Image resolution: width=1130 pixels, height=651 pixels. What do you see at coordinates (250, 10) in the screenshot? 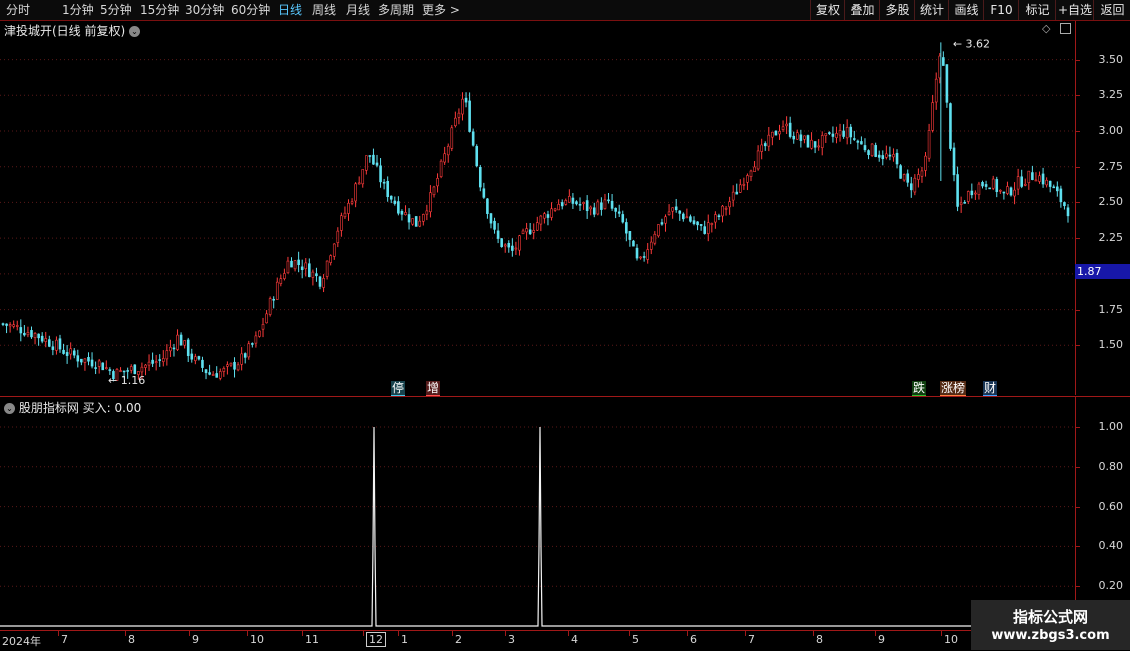
I see `timeframe-5: 60分钟` at bounding box center [250, 10].